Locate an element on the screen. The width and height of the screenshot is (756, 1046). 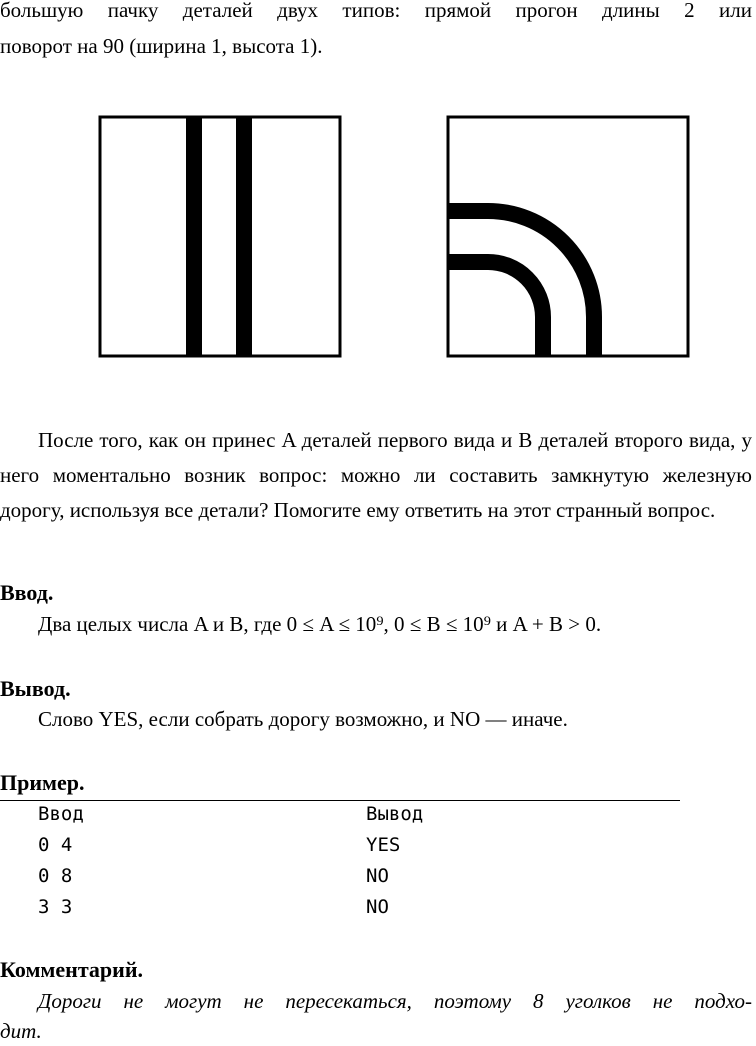
example-row-3-input: 3 3 is located at coordinates (55, 907).